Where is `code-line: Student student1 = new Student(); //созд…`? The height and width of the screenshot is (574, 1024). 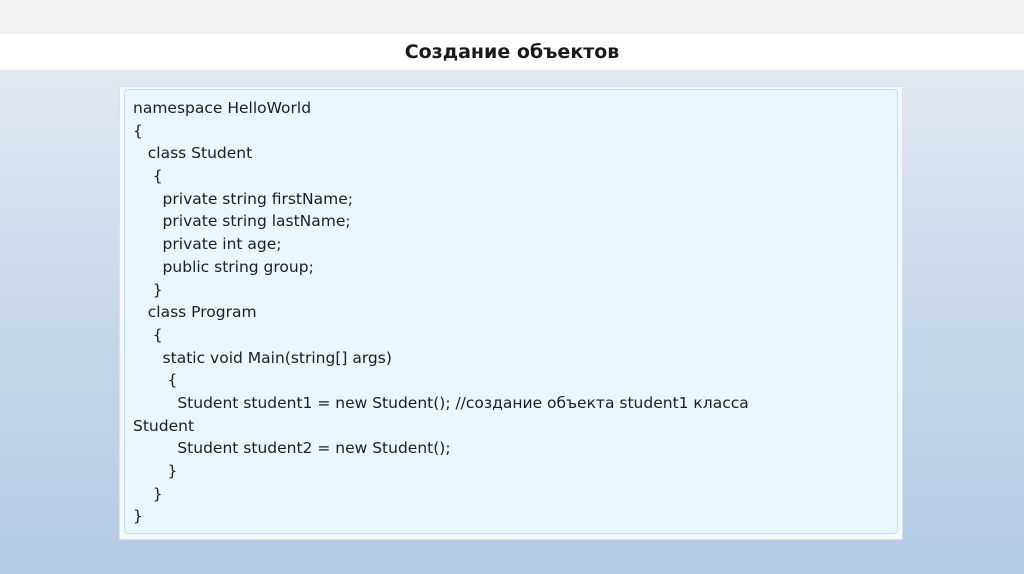 code-line: Student student1 = new Student(); //созд… is located at coordinates (441, 402).